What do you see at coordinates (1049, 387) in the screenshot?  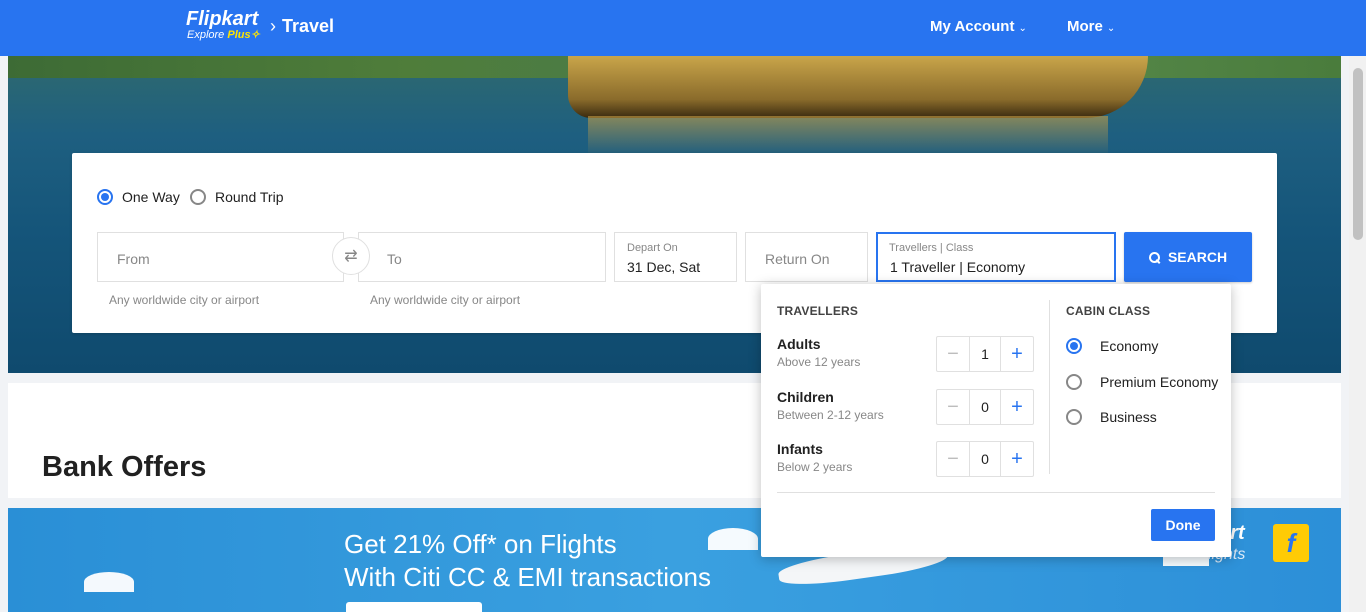 I see `column-divider` at bounding box center [1049, 387].